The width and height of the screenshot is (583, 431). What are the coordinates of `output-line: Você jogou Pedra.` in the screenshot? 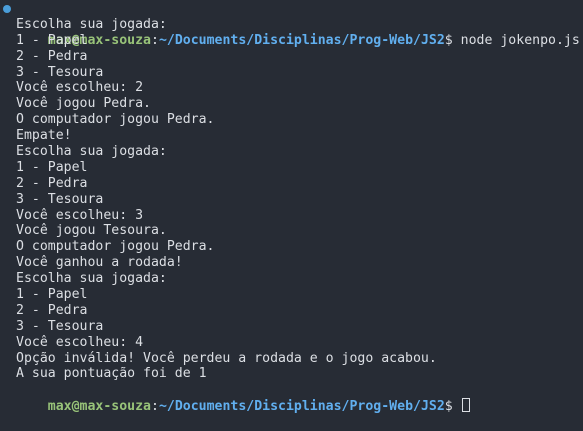 It's located at (83, 104).